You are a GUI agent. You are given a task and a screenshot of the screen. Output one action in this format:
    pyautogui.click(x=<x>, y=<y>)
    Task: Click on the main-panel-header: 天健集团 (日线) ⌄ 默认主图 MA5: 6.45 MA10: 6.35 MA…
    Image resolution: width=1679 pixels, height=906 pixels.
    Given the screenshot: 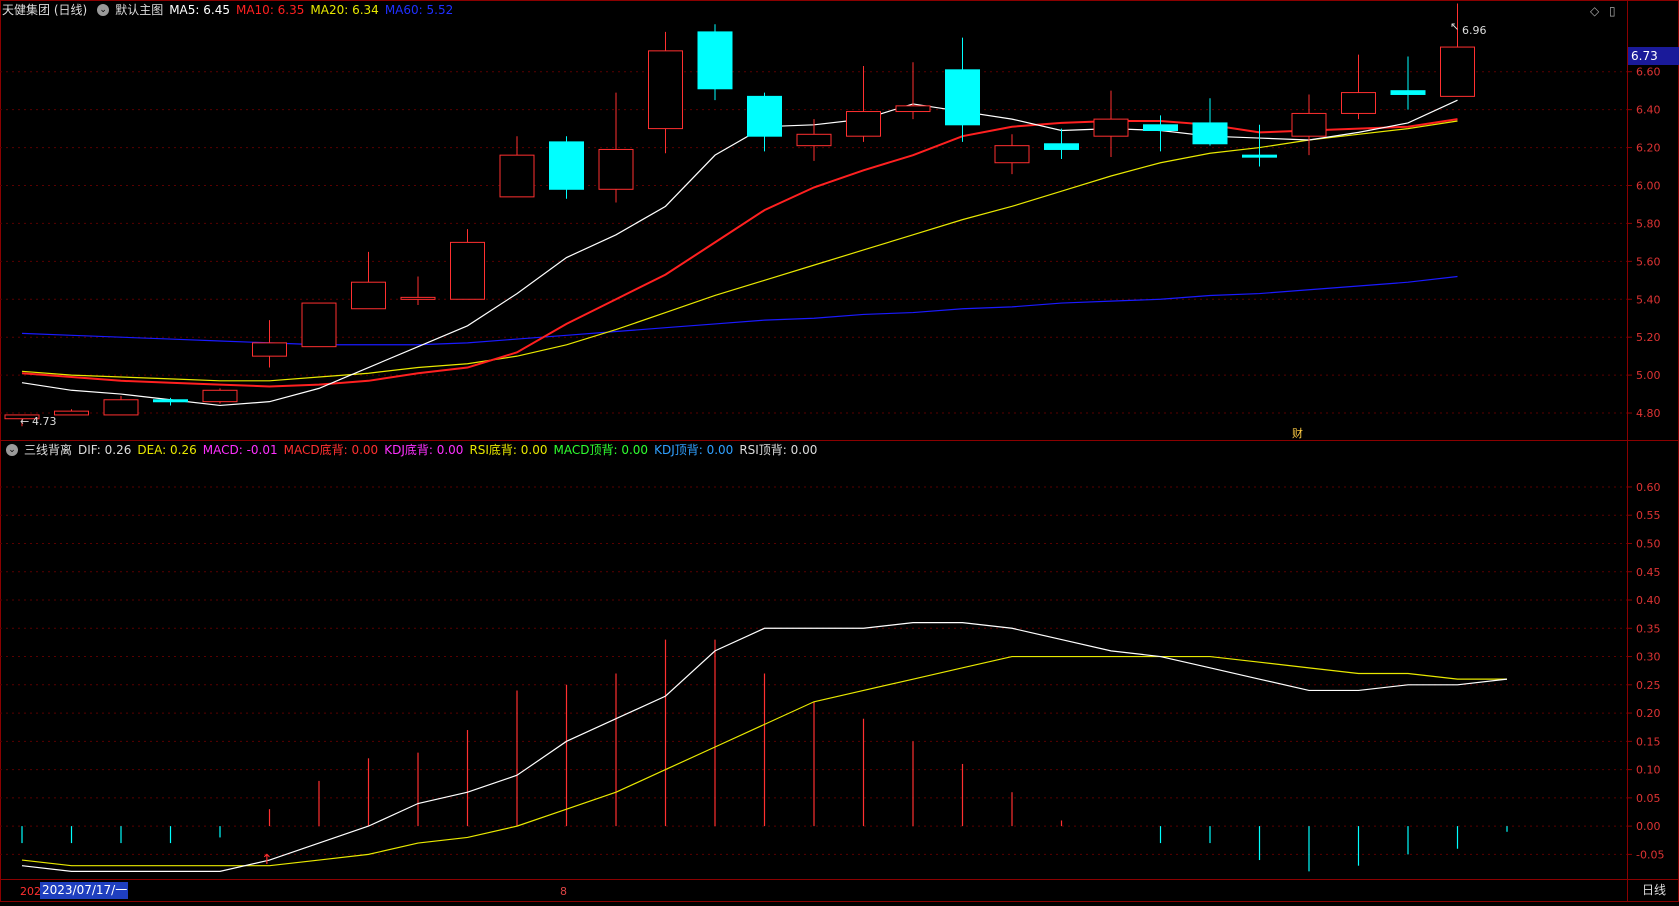 What is the action you would take?
    pyautogui.click(x=230, y=10)
    